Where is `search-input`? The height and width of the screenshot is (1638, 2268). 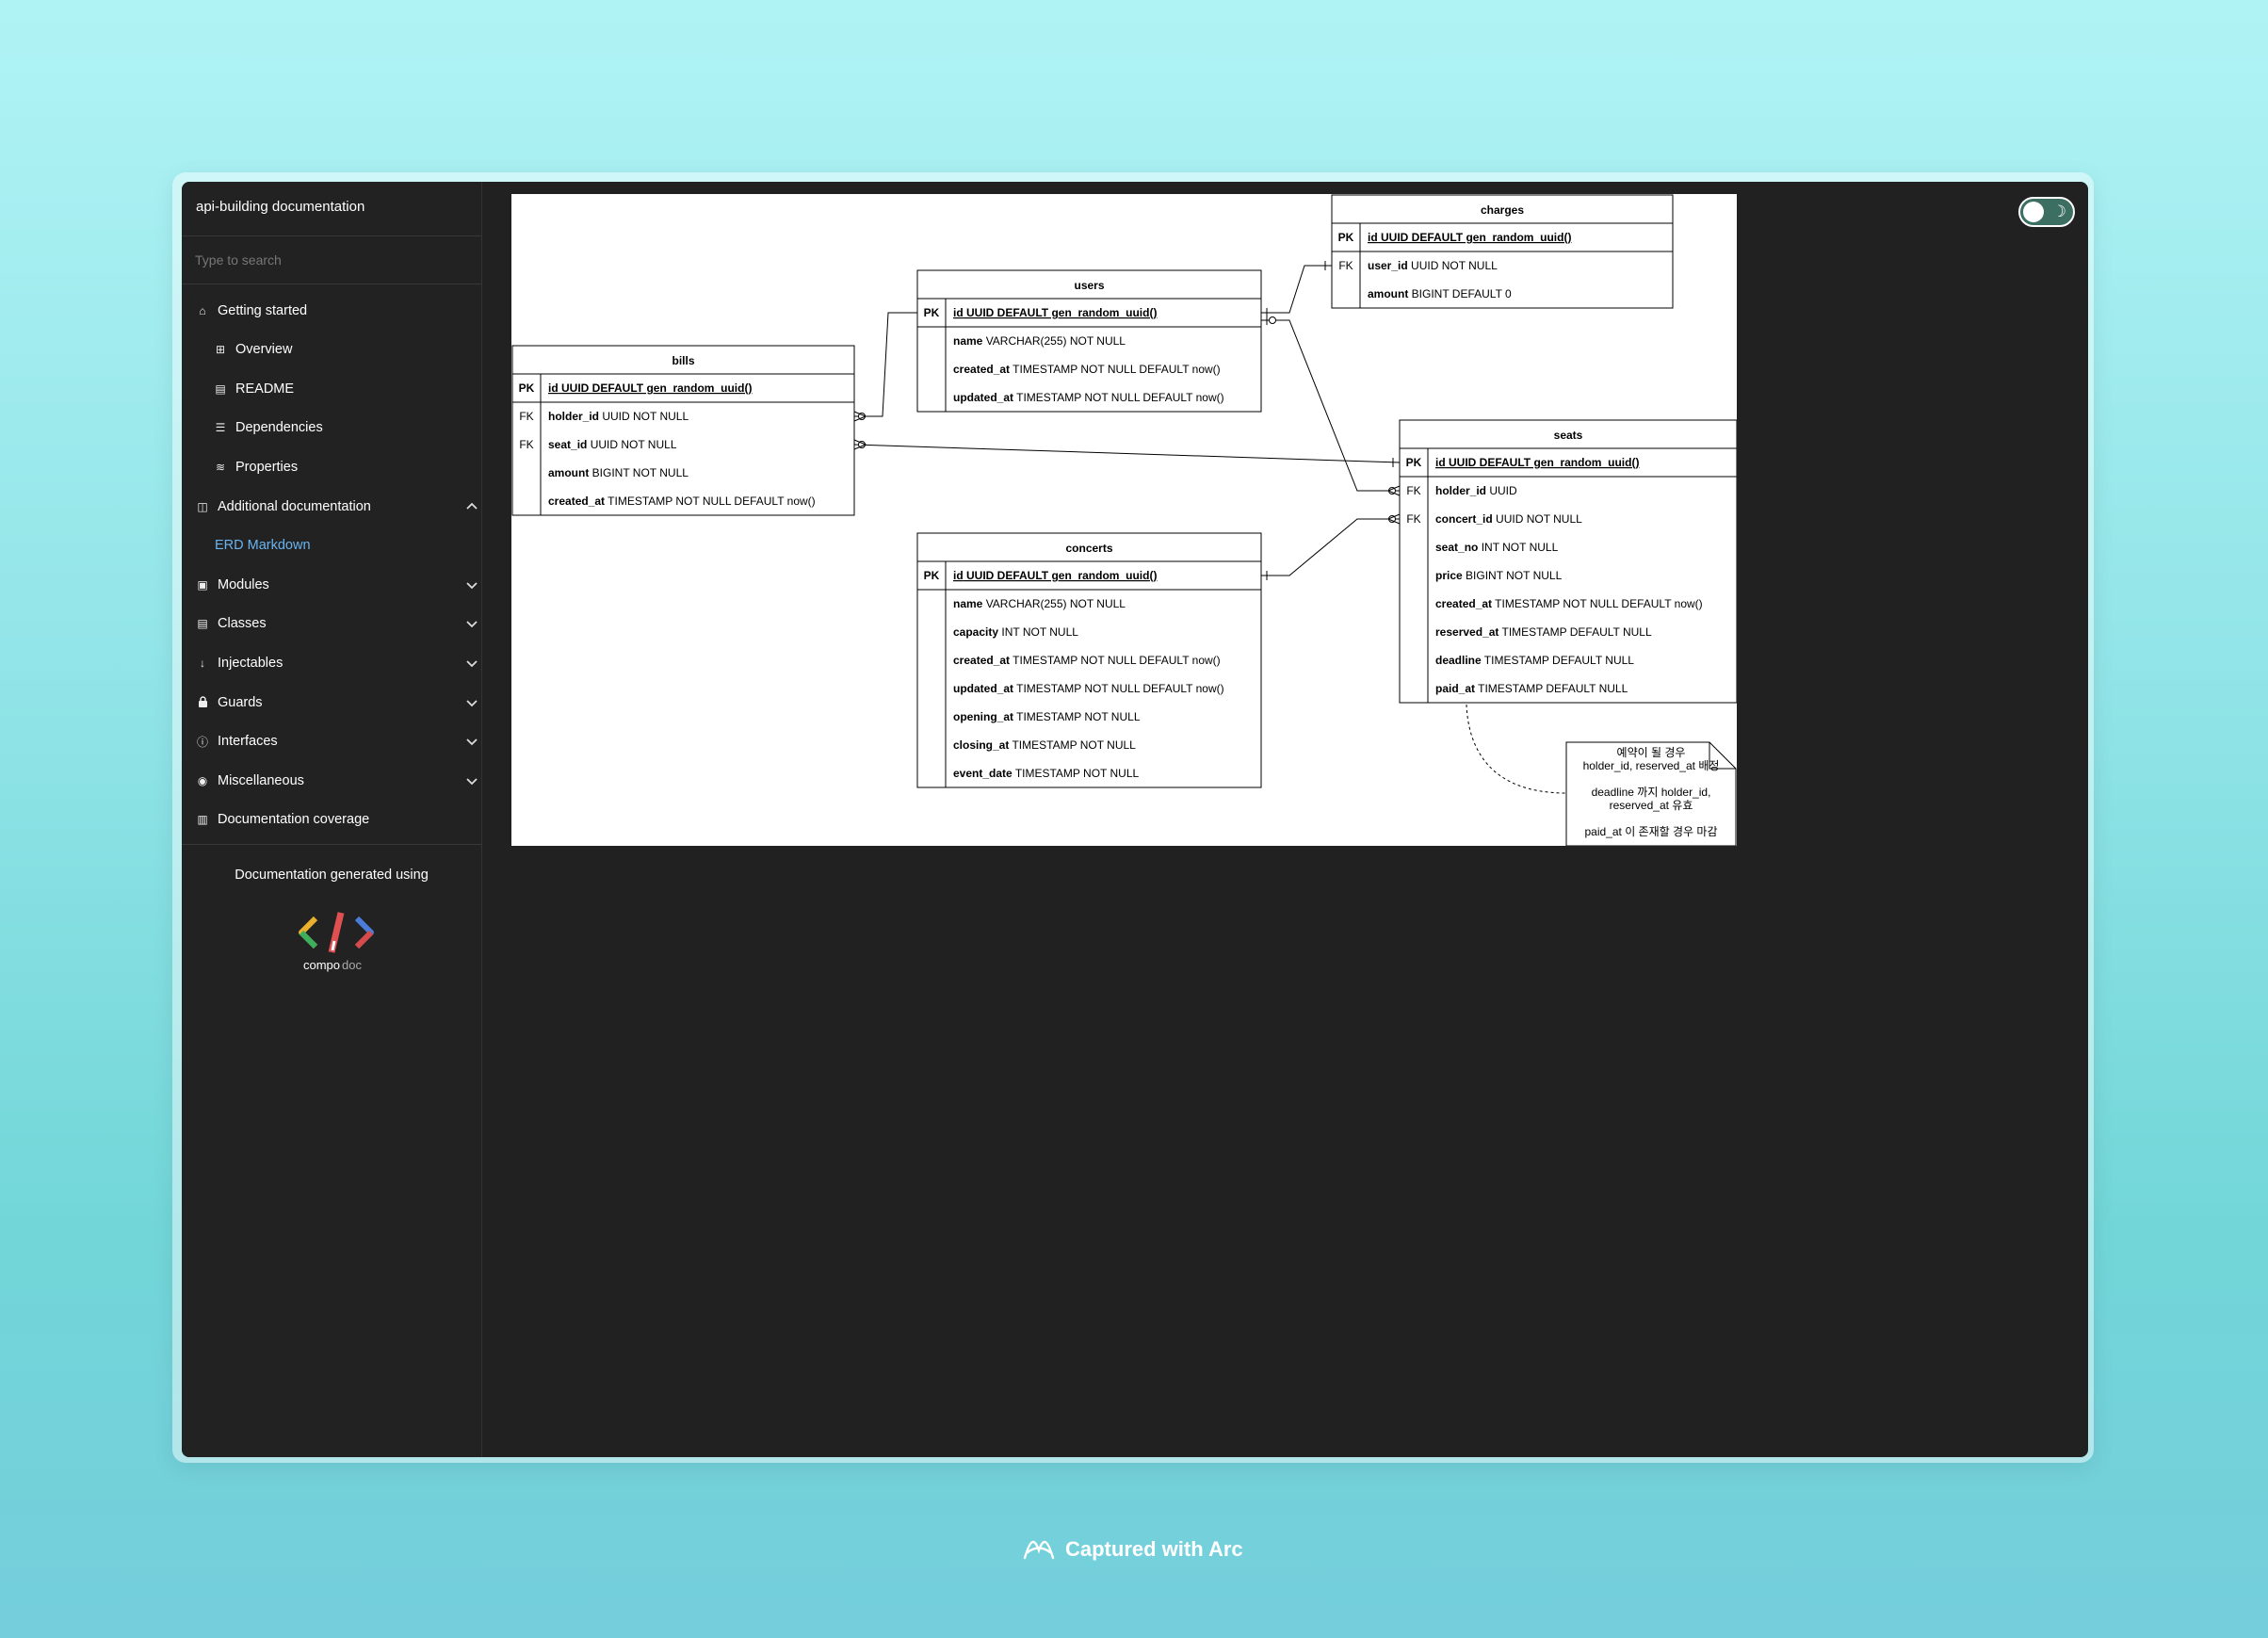 search-input is located at coordinates (332, 260).